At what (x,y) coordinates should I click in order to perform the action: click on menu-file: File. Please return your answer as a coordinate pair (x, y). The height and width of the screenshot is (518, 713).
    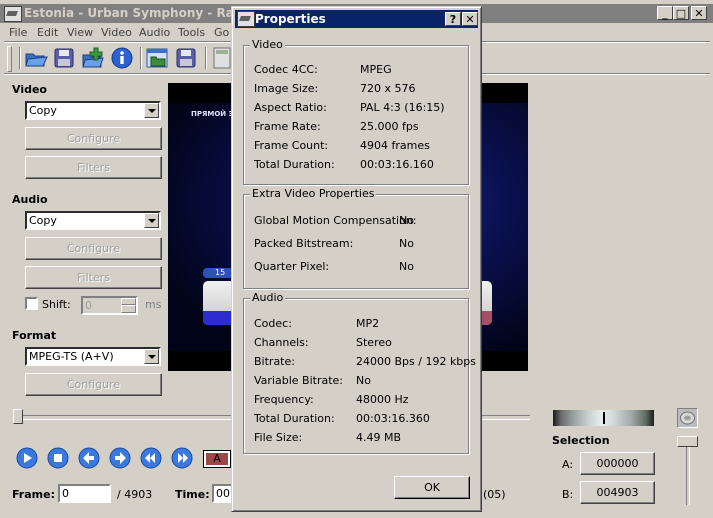
    Looking at the image, I should click on (18, 32).